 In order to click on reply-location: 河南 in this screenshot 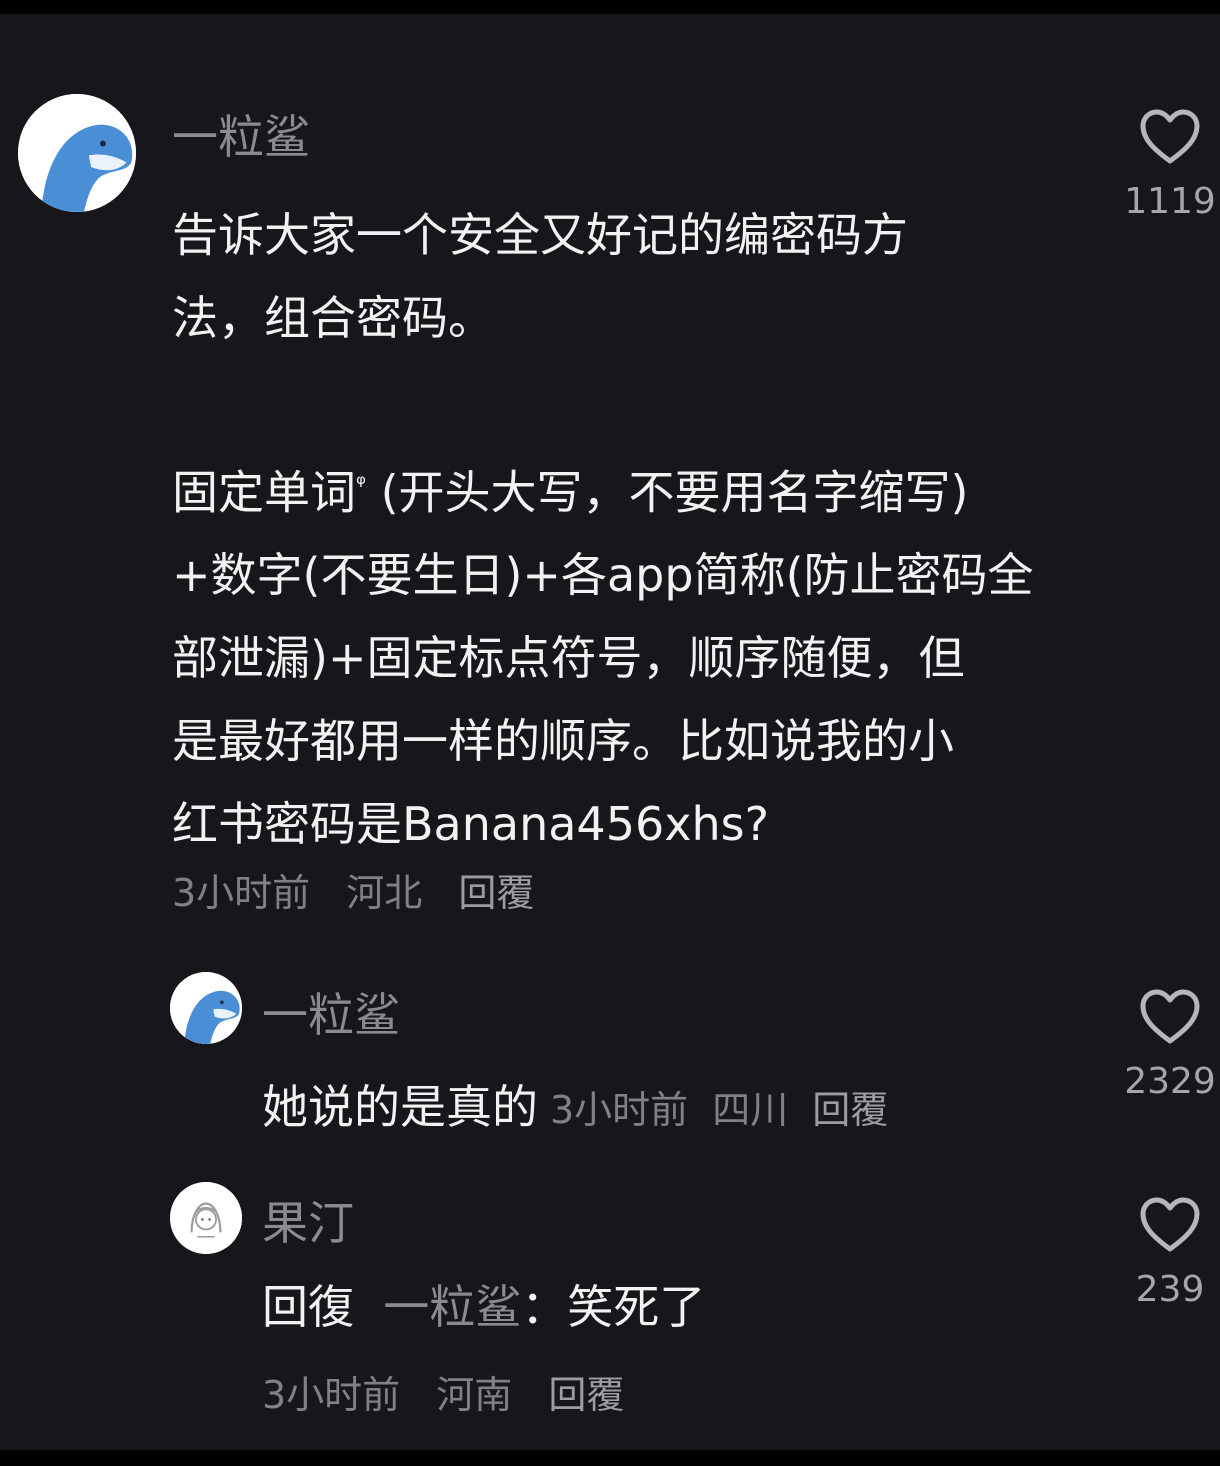, I will do `click(474, 1395)`.